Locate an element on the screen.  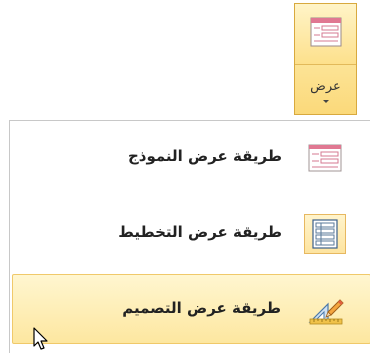
design-view-icon is located at coordinates (326, 310).